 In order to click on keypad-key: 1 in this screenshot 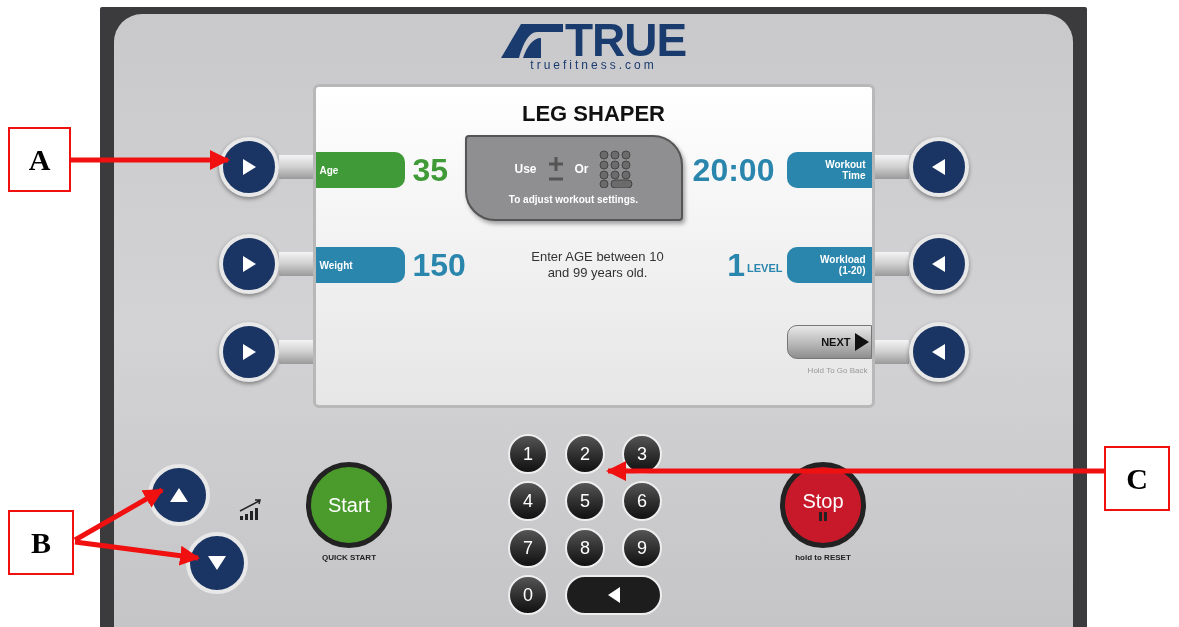, I will do `click(528, 454)`.